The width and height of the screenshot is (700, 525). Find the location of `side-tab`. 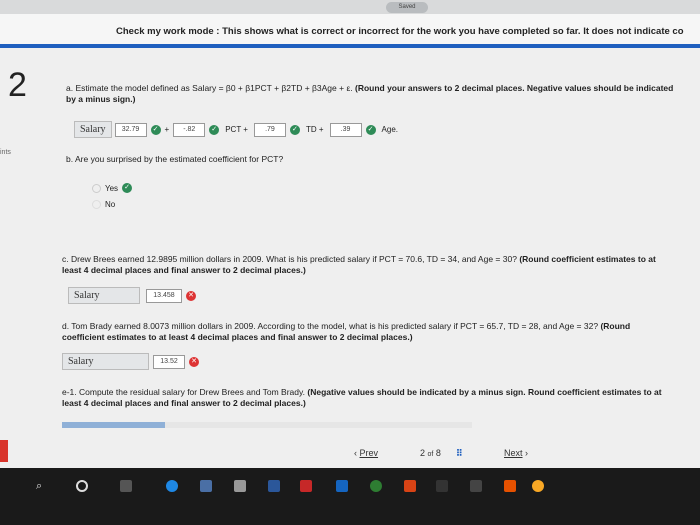

side-tab is located at coordinates (4, 451).